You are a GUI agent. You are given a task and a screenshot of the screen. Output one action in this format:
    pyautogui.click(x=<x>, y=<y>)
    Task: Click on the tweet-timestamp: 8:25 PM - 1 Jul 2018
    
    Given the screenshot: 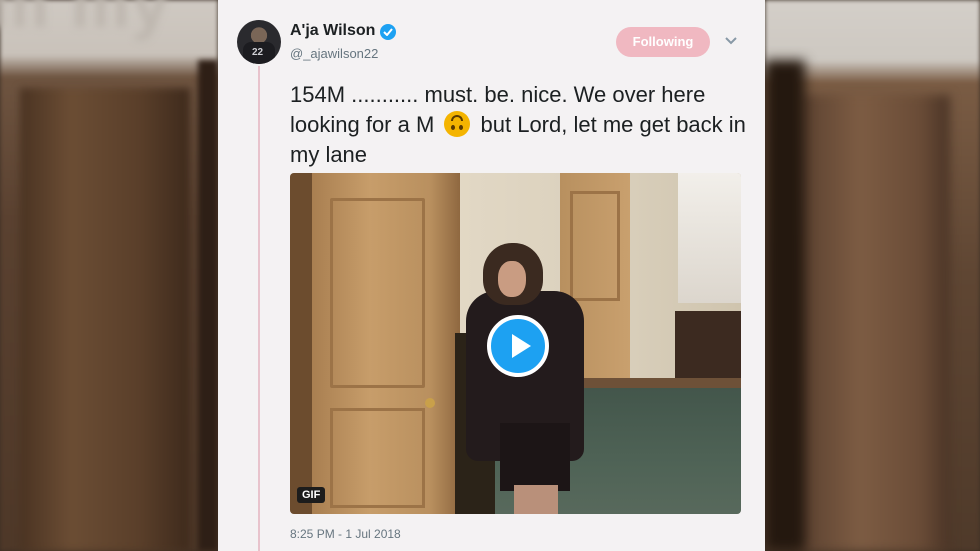 What is the action you would take?
    pyautogui.click(x=345, y=534)
    